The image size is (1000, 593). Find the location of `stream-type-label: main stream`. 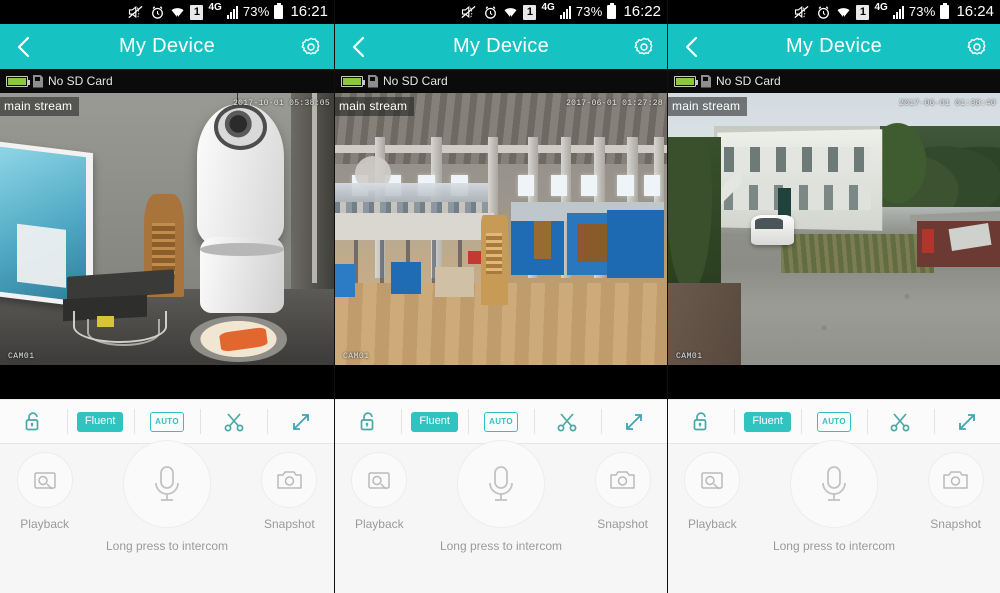

stream-type-label: main stream is located at coordinates (40, 106).